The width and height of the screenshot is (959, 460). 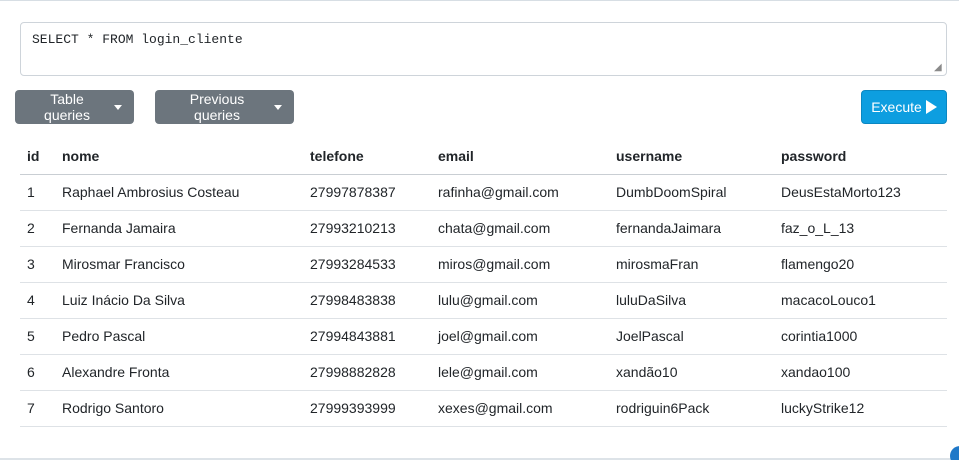 What do you see at coordinates (67, 107) in the screenshot?
I see `table-queries-label: Table queries` at bounding box center [67, 107].